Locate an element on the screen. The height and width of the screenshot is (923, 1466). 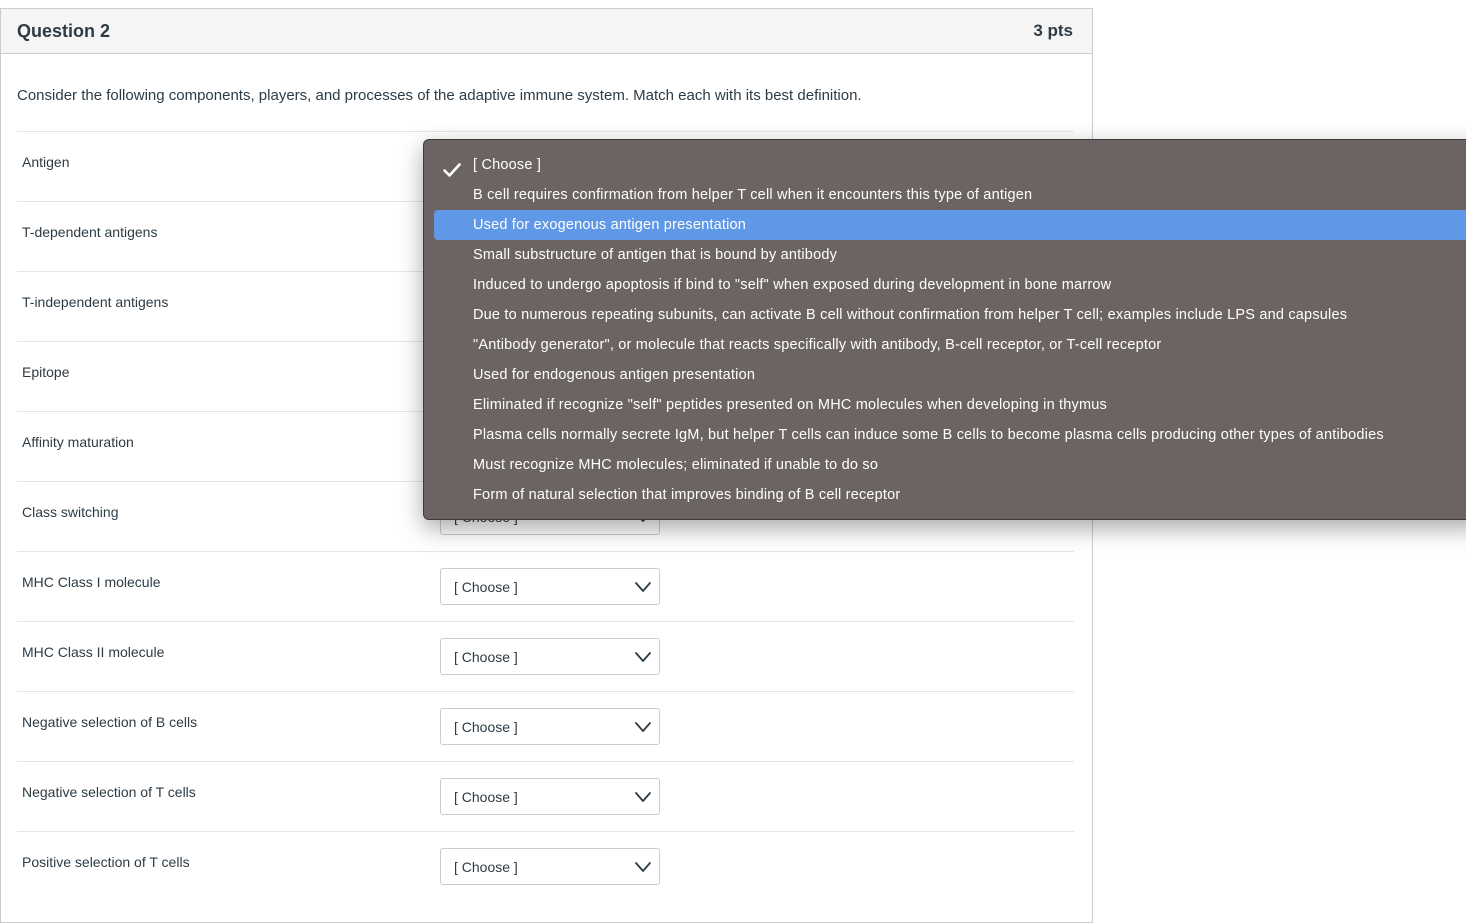
row-label: Class switching is located at coordinates (70, 512).